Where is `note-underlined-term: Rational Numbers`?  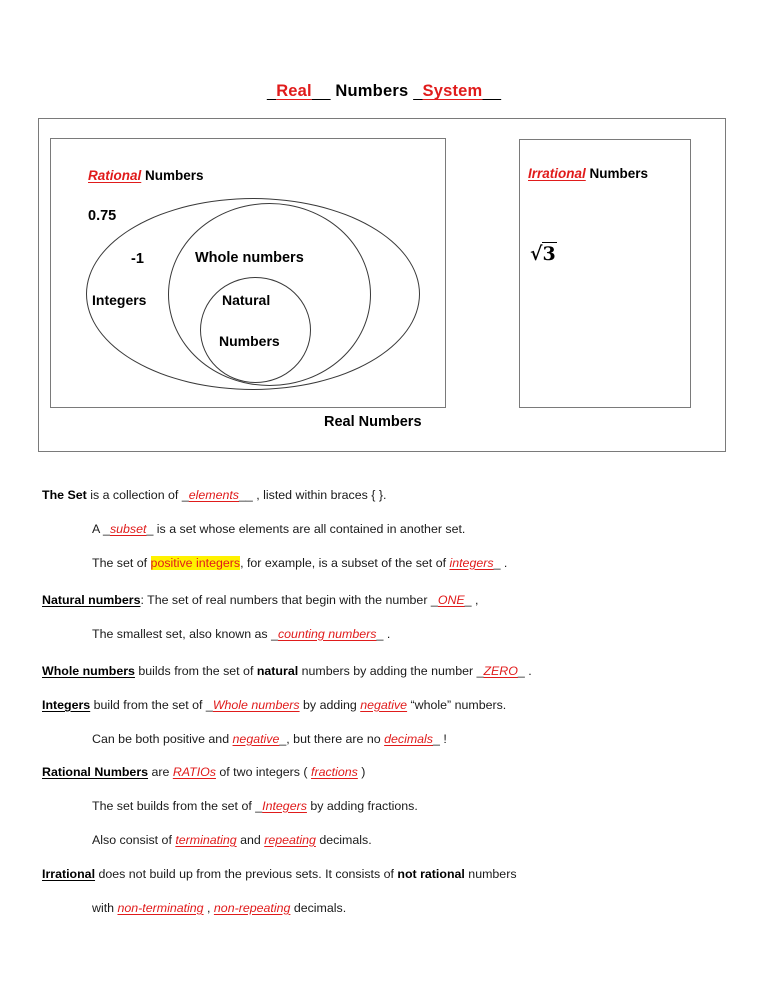 note-underlined-term: Rational Numbers is located at coordinates (95, 772).